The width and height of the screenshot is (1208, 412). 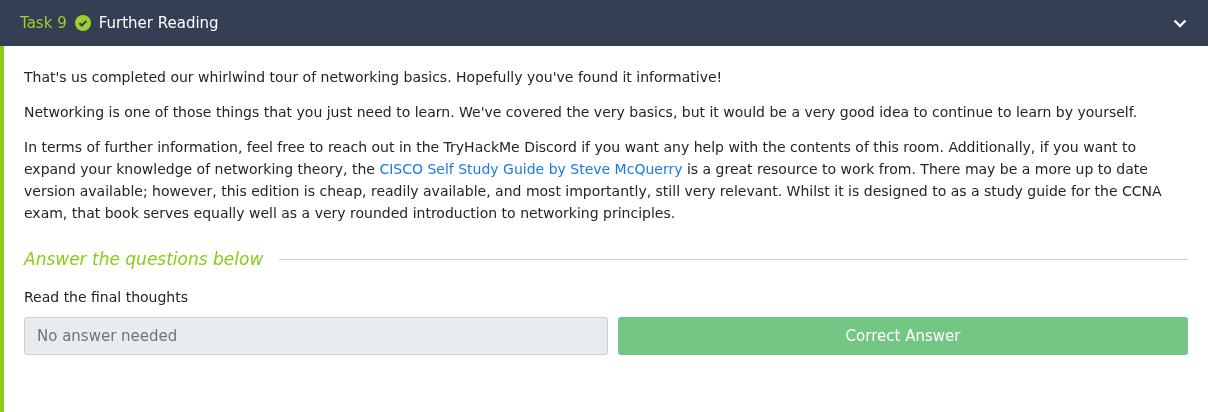 What do you see at coordinates (144, 259) in the screenshot?
I see `section-heading: Answer the questions below` at bounding box center [144, 259].